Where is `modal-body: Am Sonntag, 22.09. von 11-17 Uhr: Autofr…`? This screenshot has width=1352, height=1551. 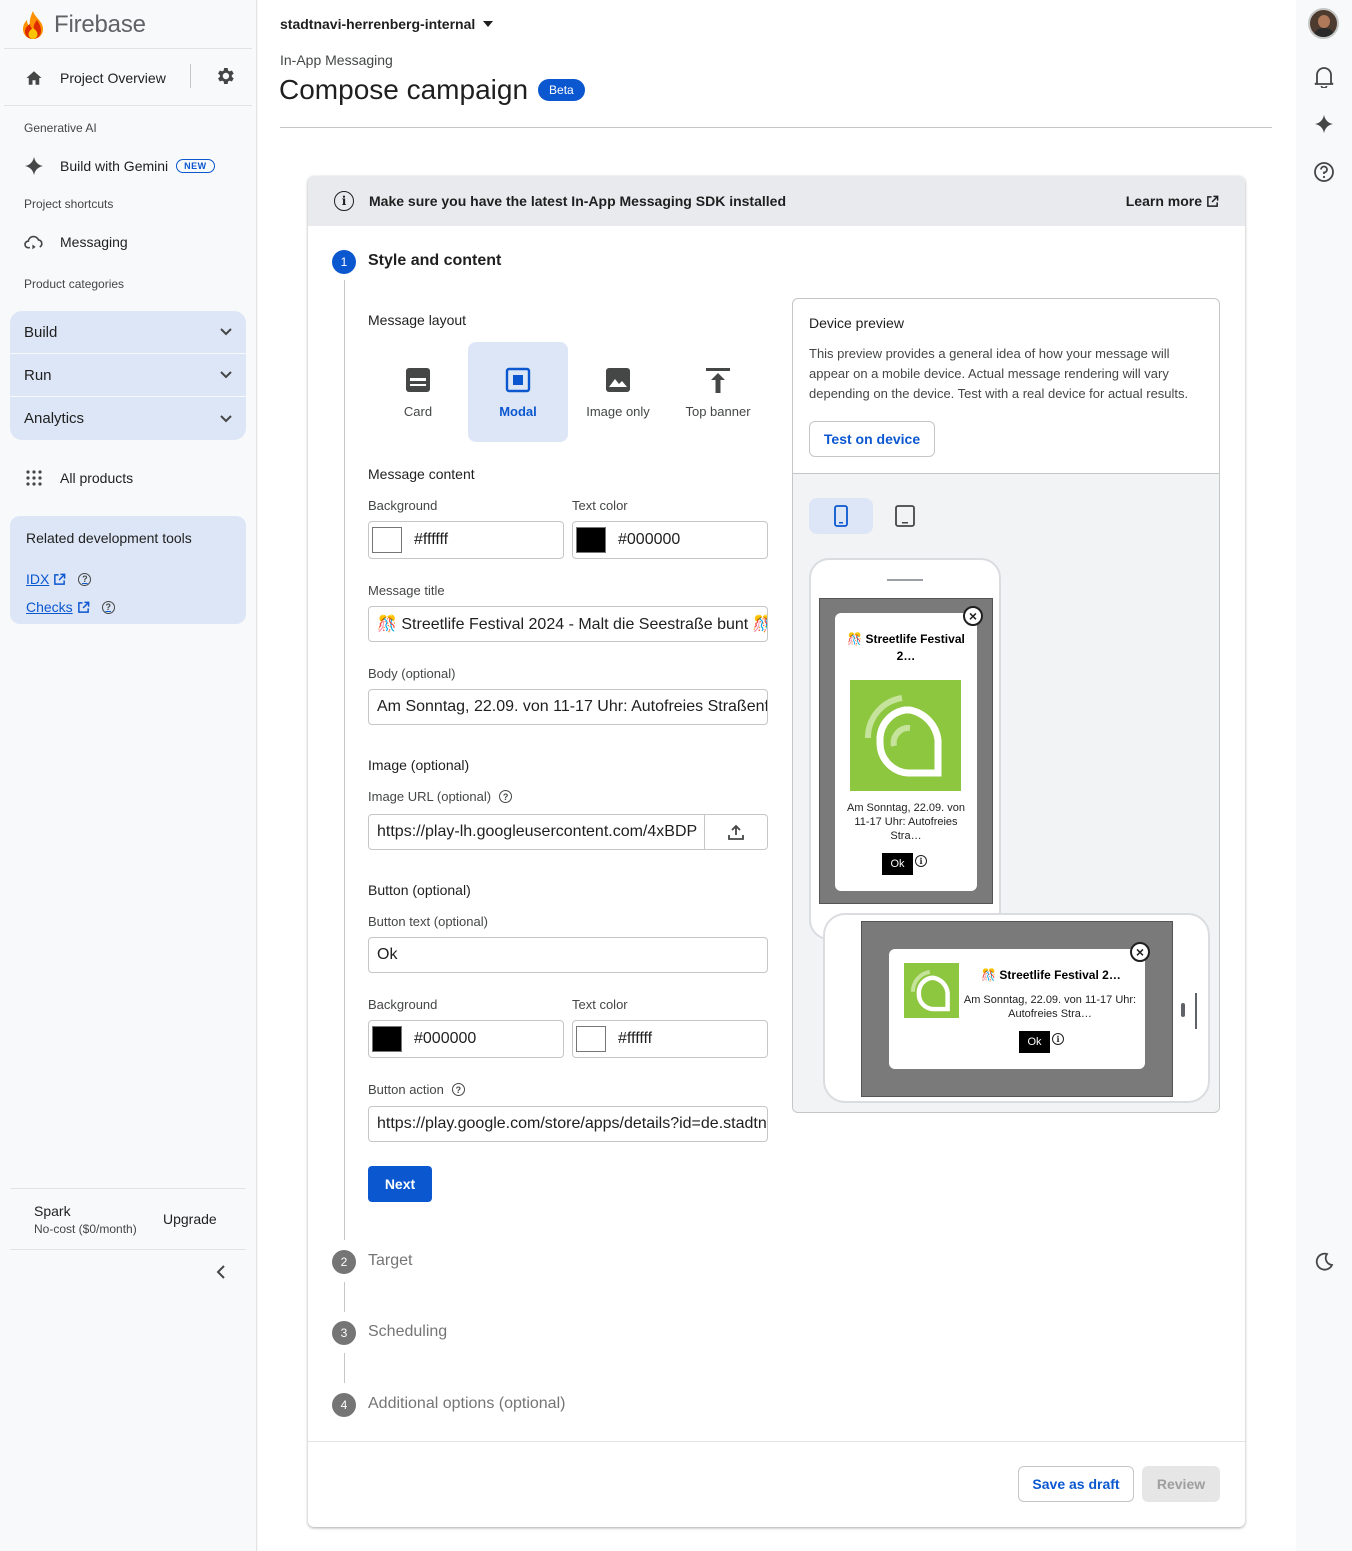 modal-body: Am Sonntag, 22.09. von 11-17 Uhr: Autofr… is located at coordinates (1050, 1007).